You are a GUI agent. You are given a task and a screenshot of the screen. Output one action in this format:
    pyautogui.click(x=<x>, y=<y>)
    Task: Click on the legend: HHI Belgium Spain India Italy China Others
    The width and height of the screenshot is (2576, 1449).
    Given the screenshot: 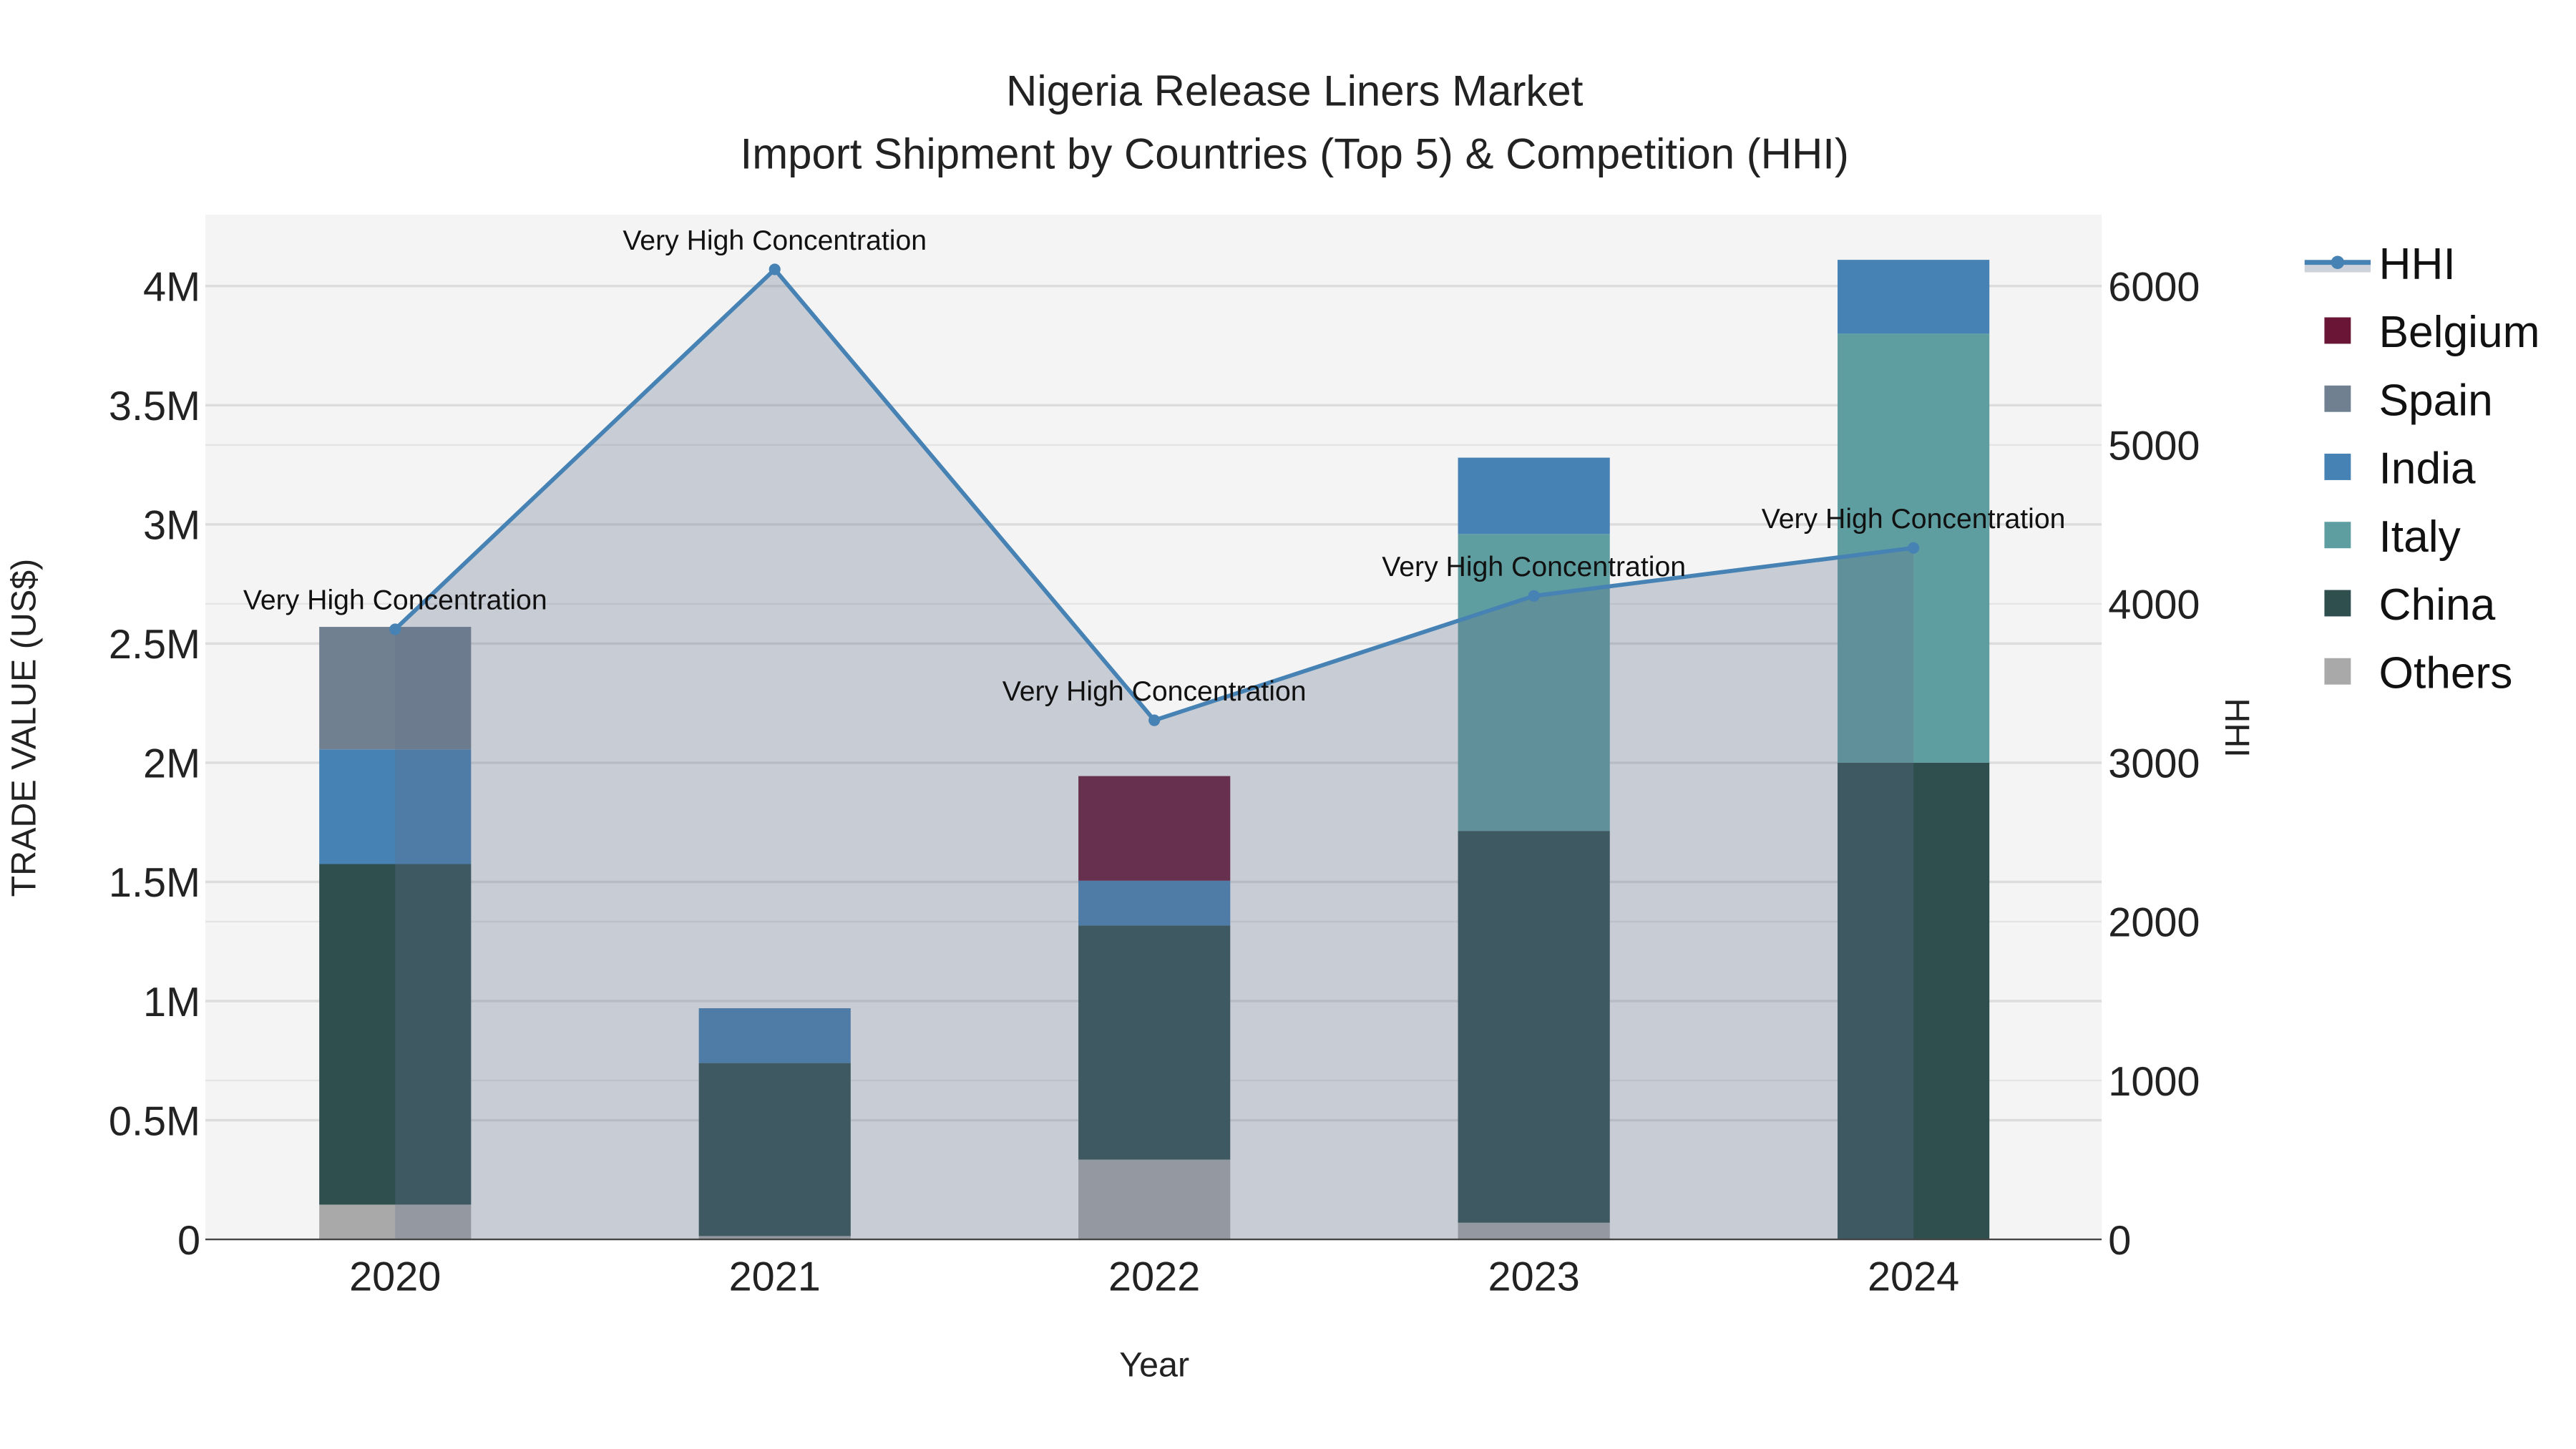 What is the action you would take?
    pyautogui.click(x=2422, y=469)
    